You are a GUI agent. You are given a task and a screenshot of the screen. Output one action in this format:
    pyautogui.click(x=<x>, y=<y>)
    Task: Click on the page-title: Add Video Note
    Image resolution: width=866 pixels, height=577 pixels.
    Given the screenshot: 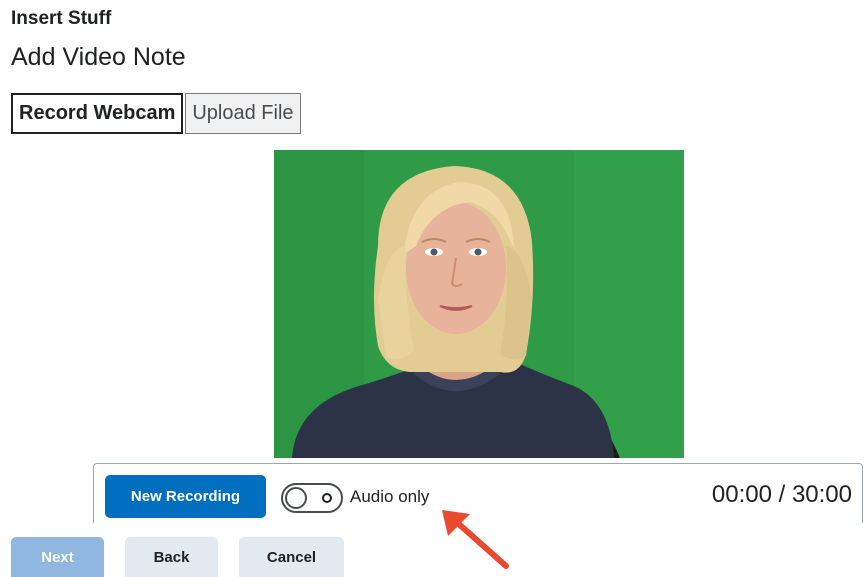 What is the action you would take?
    pyautogui.click(x=98, y=57)
    